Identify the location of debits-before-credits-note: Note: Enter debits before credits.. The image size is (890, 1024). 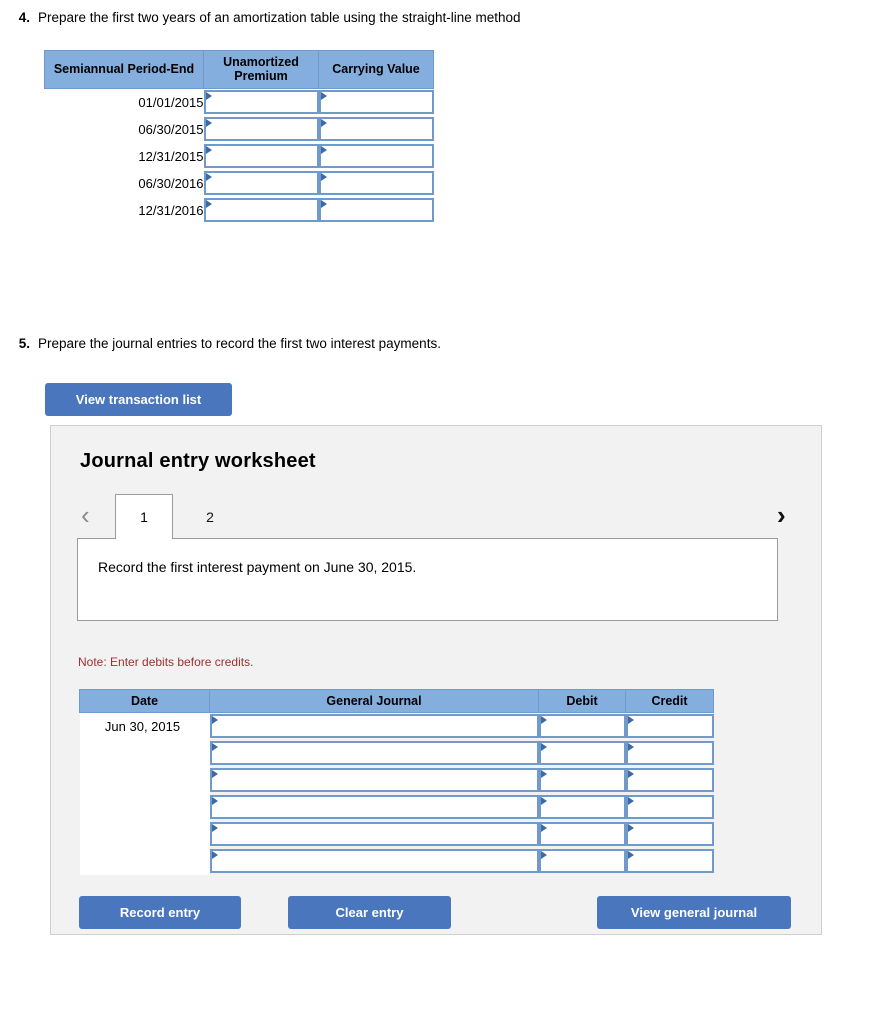
(166, 662).